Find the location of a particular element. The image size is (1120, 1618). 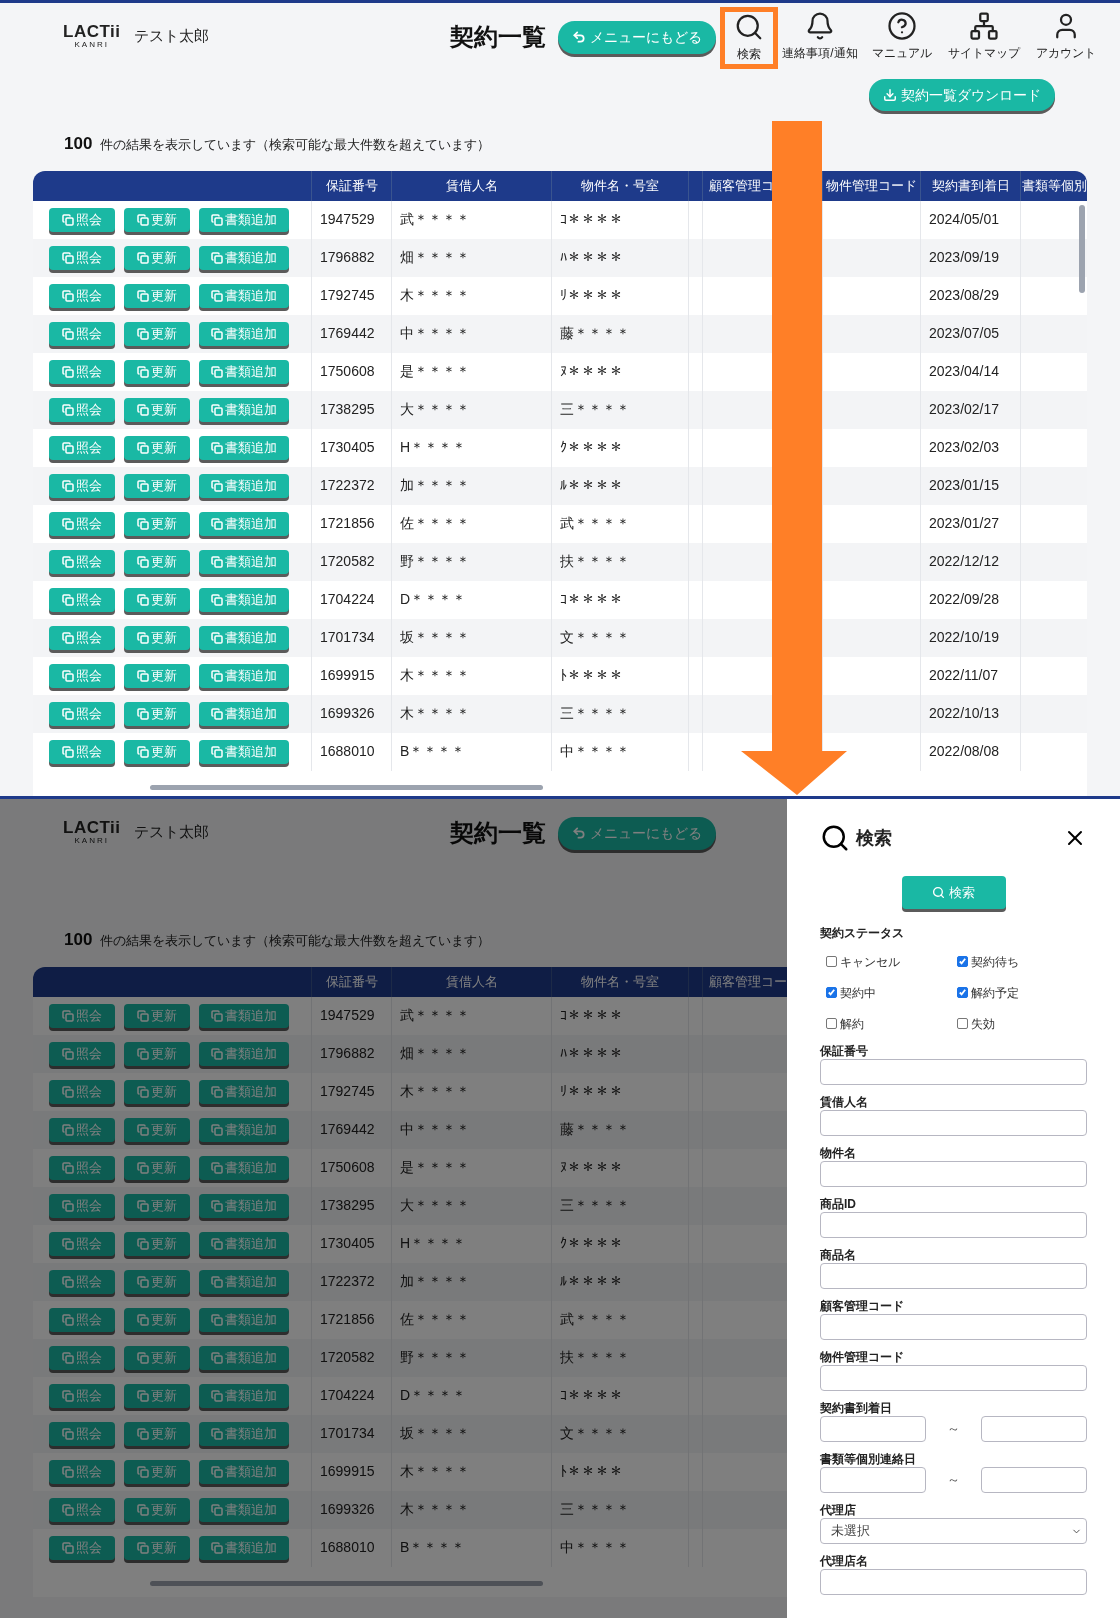

nav-item: 検索 is located at coordinates (749, 38).